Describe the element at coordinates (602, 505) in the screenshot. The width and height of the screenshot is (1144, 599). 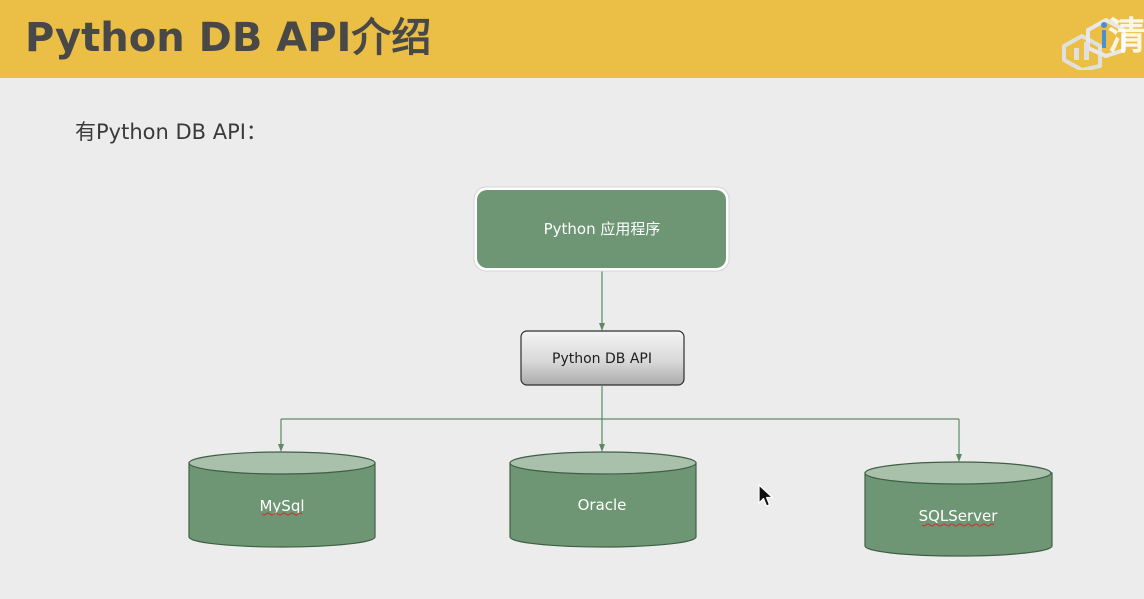
I see `oracle-label: Oracle` at that location.